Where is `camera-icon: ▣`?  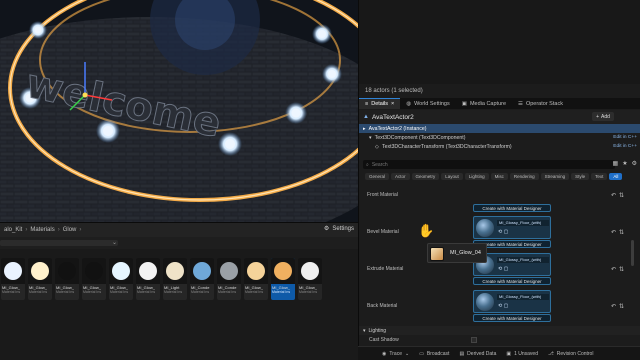
camera-icon: ▣ is located at coordinates (464, 103).